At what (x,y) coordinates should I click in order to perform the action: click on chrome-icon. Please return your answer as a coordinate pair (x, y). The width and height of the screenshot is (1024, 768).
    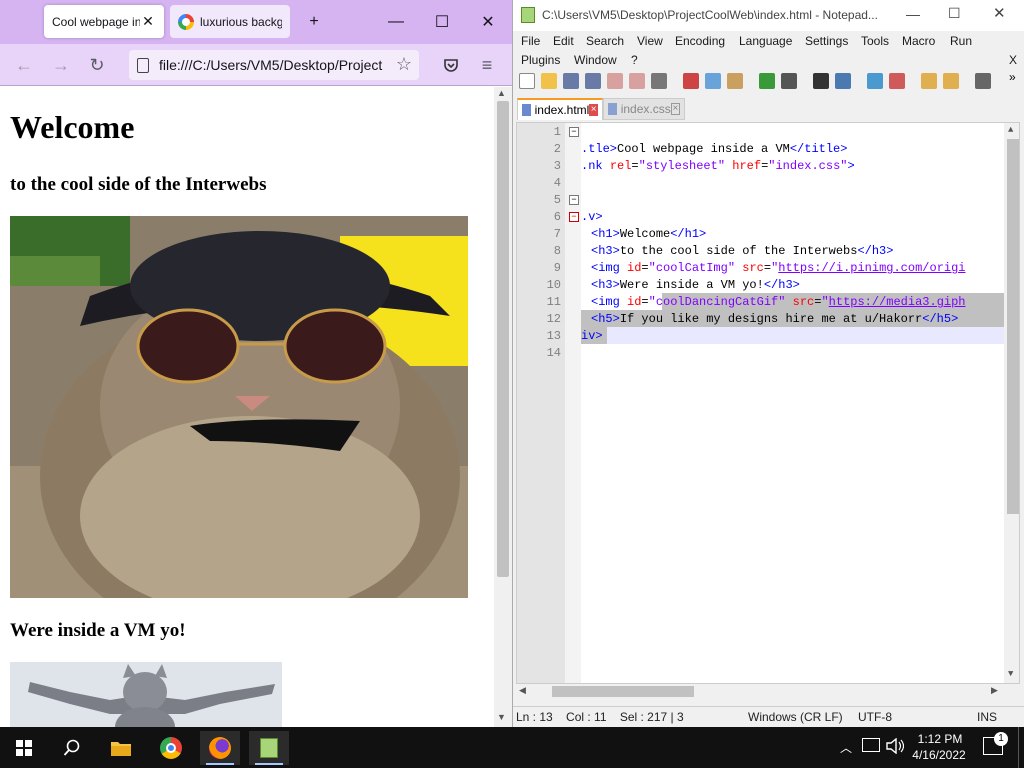
    Looking at the image, I should click on (171, 748).